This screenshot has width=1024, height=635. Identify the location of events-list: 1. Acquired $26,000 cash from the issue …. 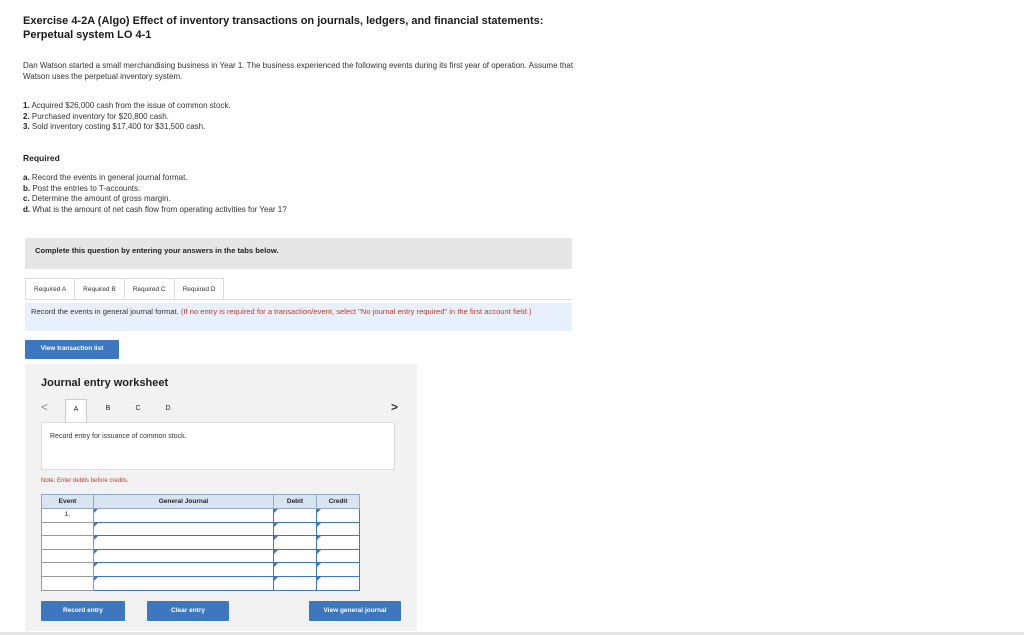
(127, 117).